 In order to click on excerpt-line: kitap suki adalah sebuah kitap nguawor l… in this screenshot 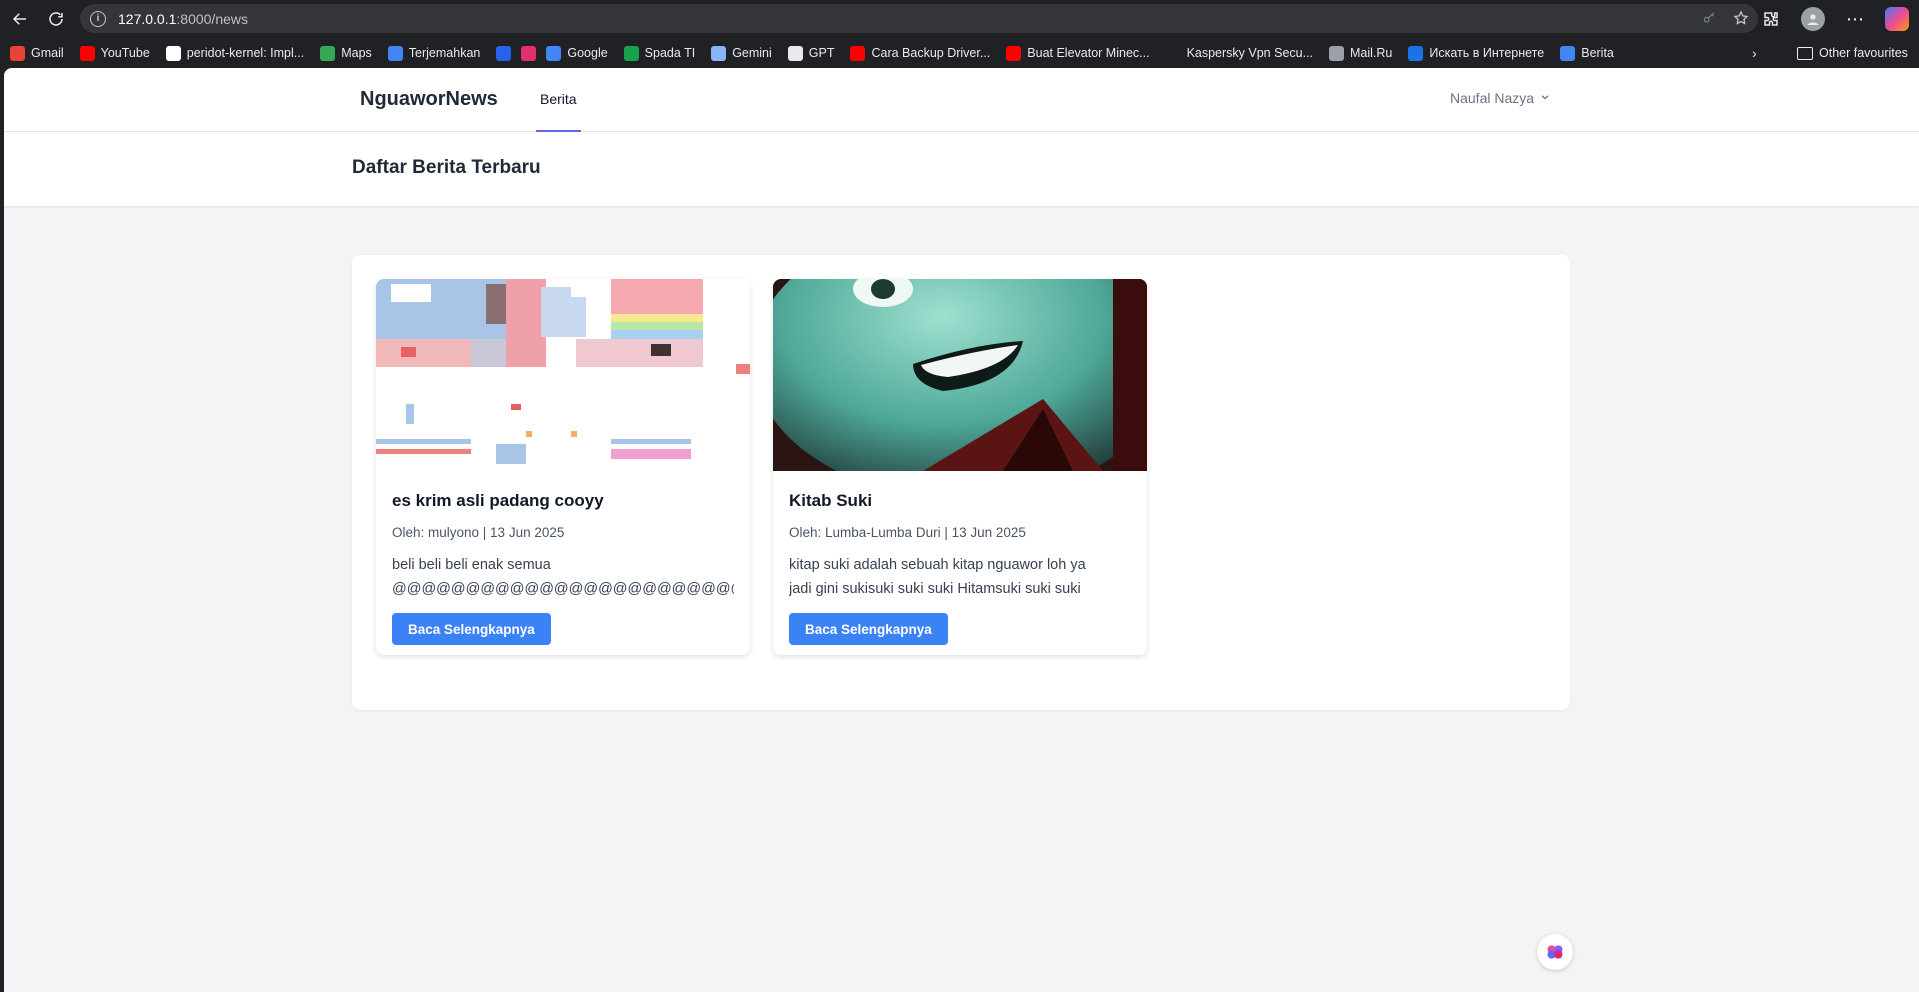, I will do `click(937, 565)`.